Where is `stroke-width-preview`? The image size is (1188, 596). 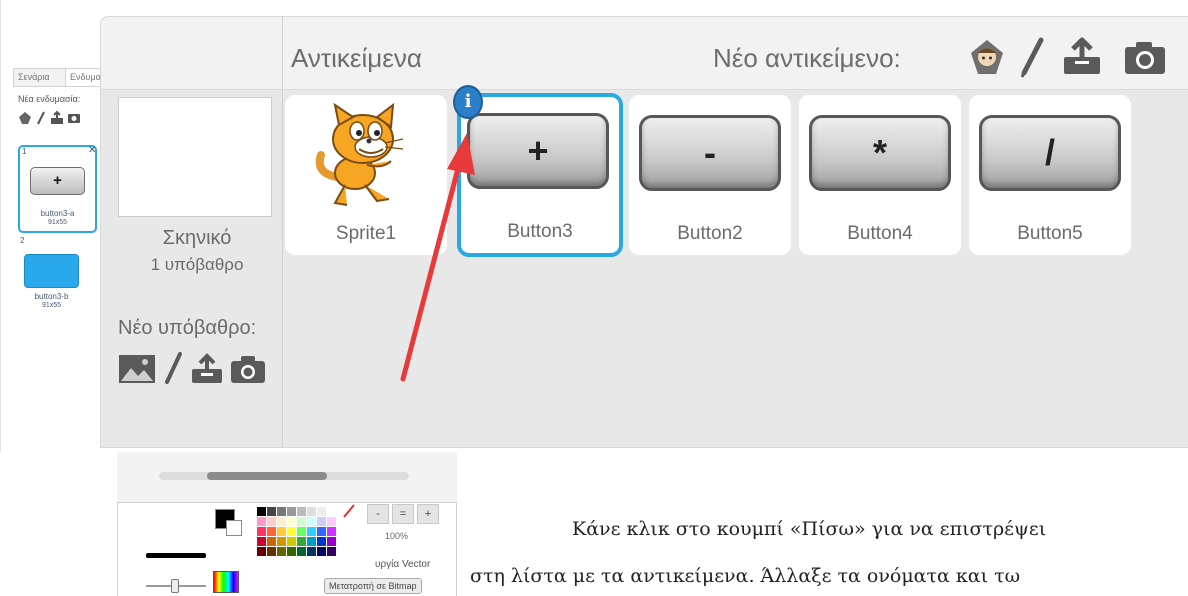
stroke-width-preview is located at coordinates (176, 555).